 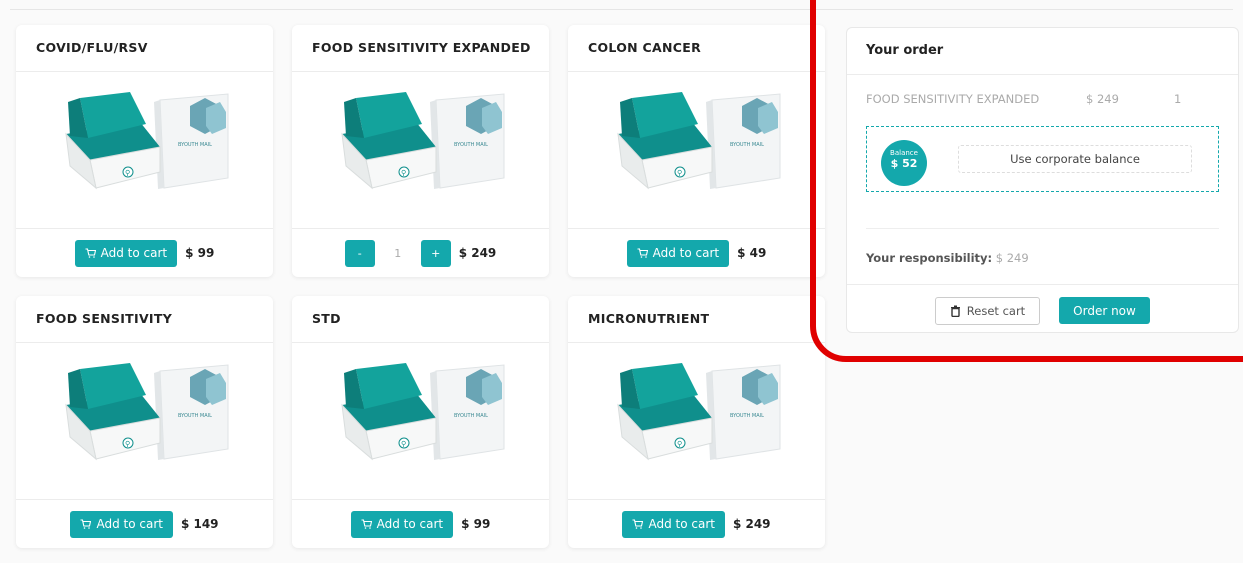 I want to click on responsibility-line: Your responsibility: $ 249, so click(x=947, y=258).